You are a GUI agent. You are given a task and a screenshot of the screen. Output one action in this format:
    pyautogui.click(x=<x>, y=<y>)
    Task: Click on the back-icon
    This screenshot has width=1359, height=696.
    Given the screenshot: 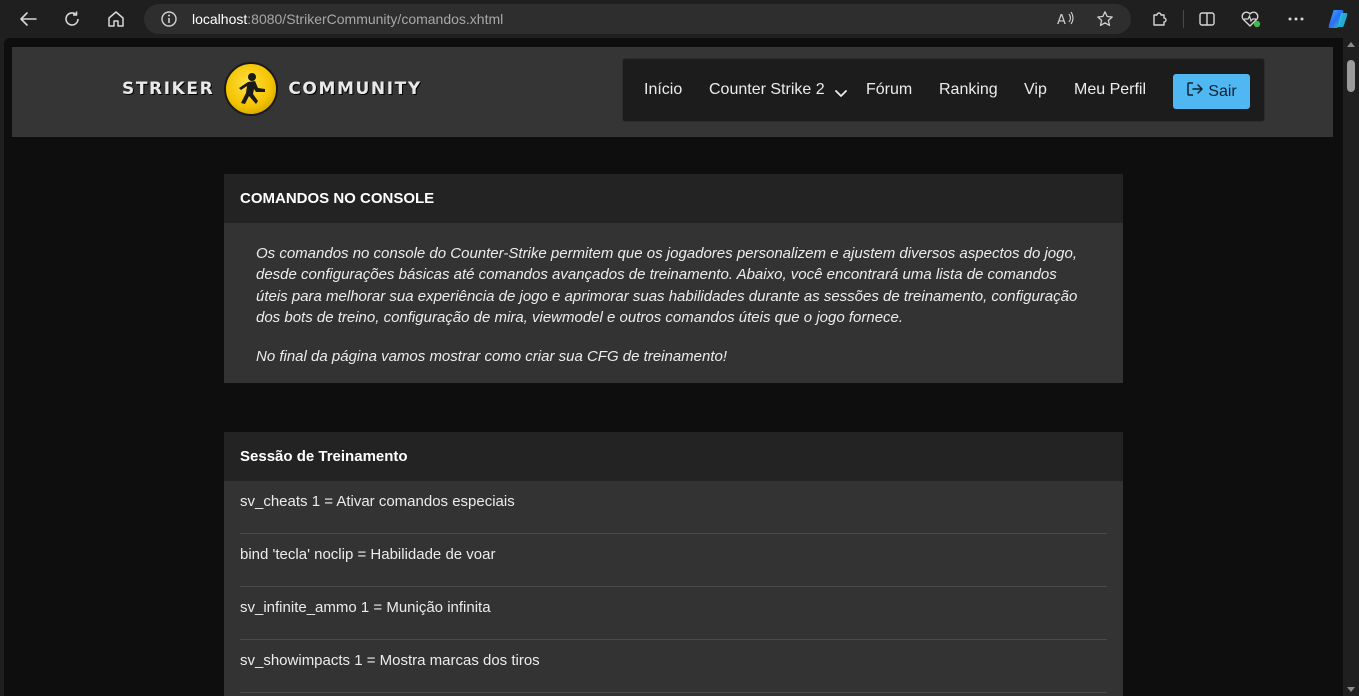 What is the action you would take?
    pyautogui.click(x=28, y=19)
    